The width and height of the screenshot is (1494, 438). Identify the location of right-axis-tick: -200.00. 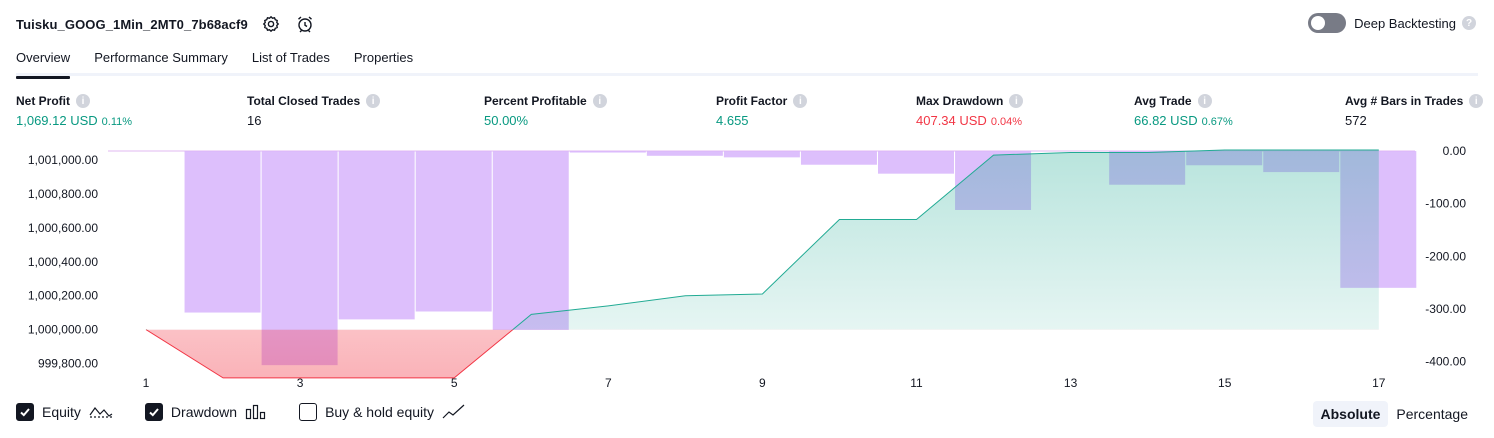
(1445, 256).